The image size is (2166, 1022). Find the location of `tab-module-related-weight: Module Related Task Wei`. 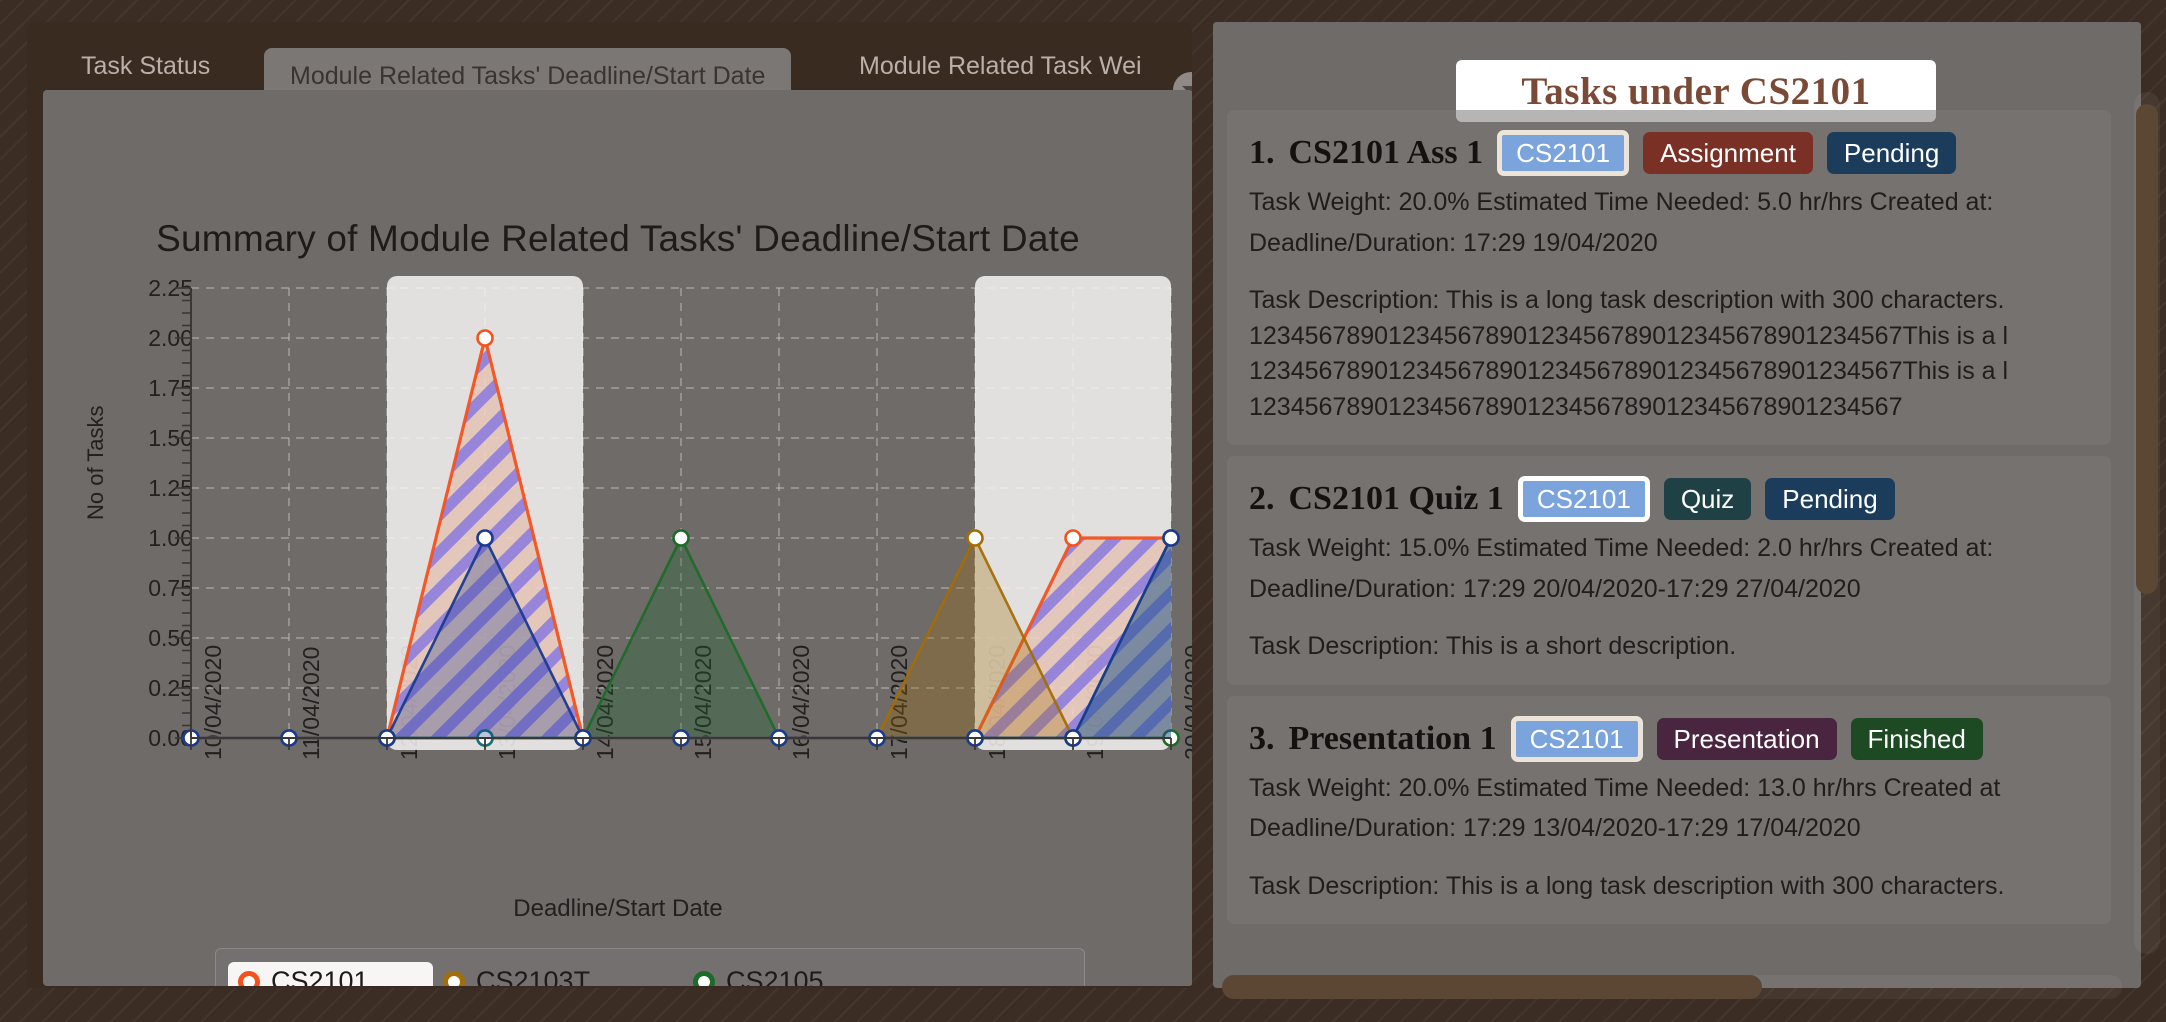

tab-module-related-weight: Module Related Task Wei is located at coordinates (1000, 66).